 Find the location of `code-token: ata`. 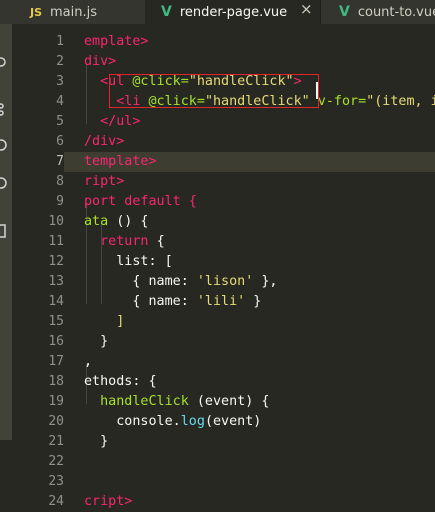

code-token: ata is located at coordinates (100, 221).